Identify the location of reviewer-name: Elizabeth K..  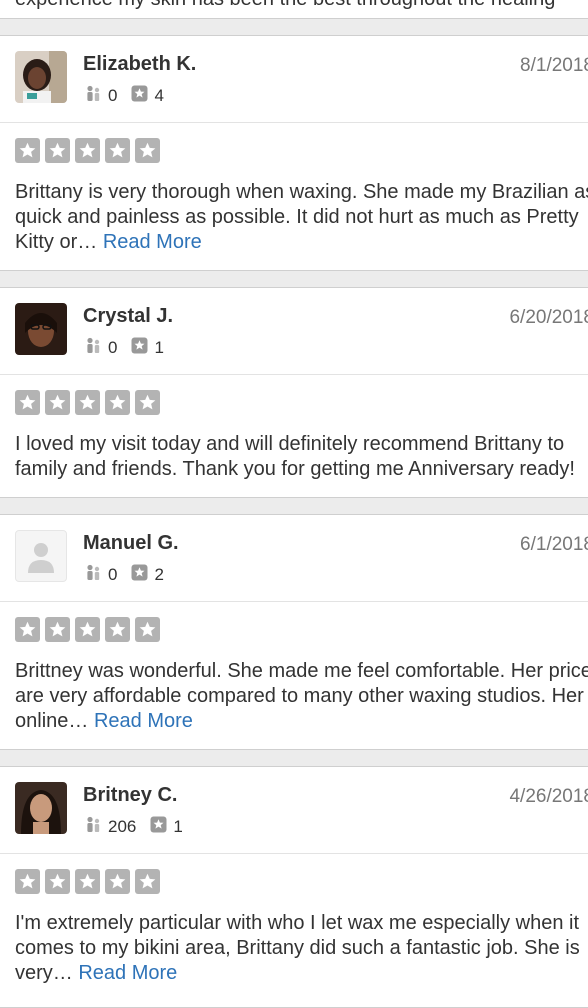
(139, 64).